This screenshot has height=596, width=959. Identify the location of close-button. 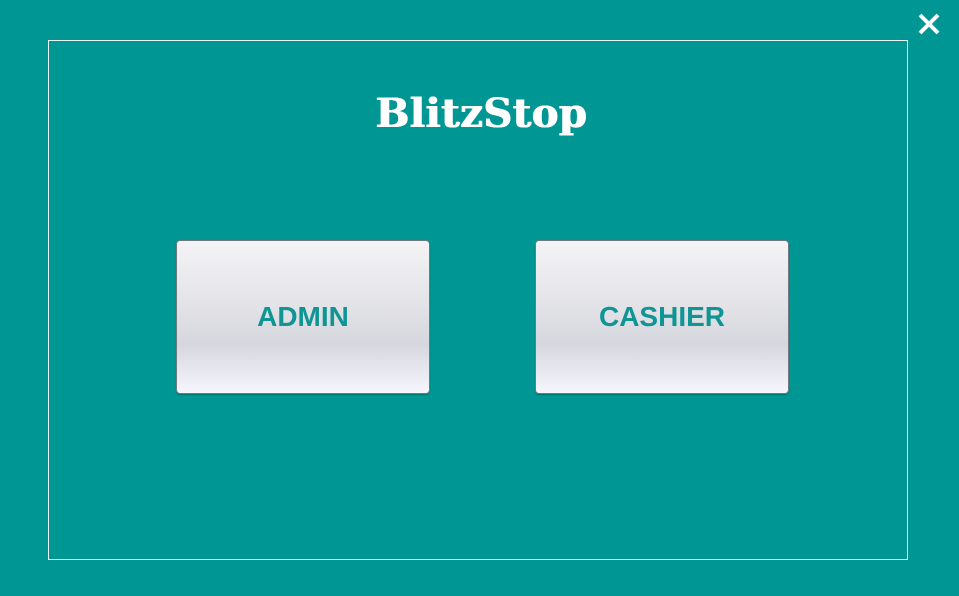
(929, 24).